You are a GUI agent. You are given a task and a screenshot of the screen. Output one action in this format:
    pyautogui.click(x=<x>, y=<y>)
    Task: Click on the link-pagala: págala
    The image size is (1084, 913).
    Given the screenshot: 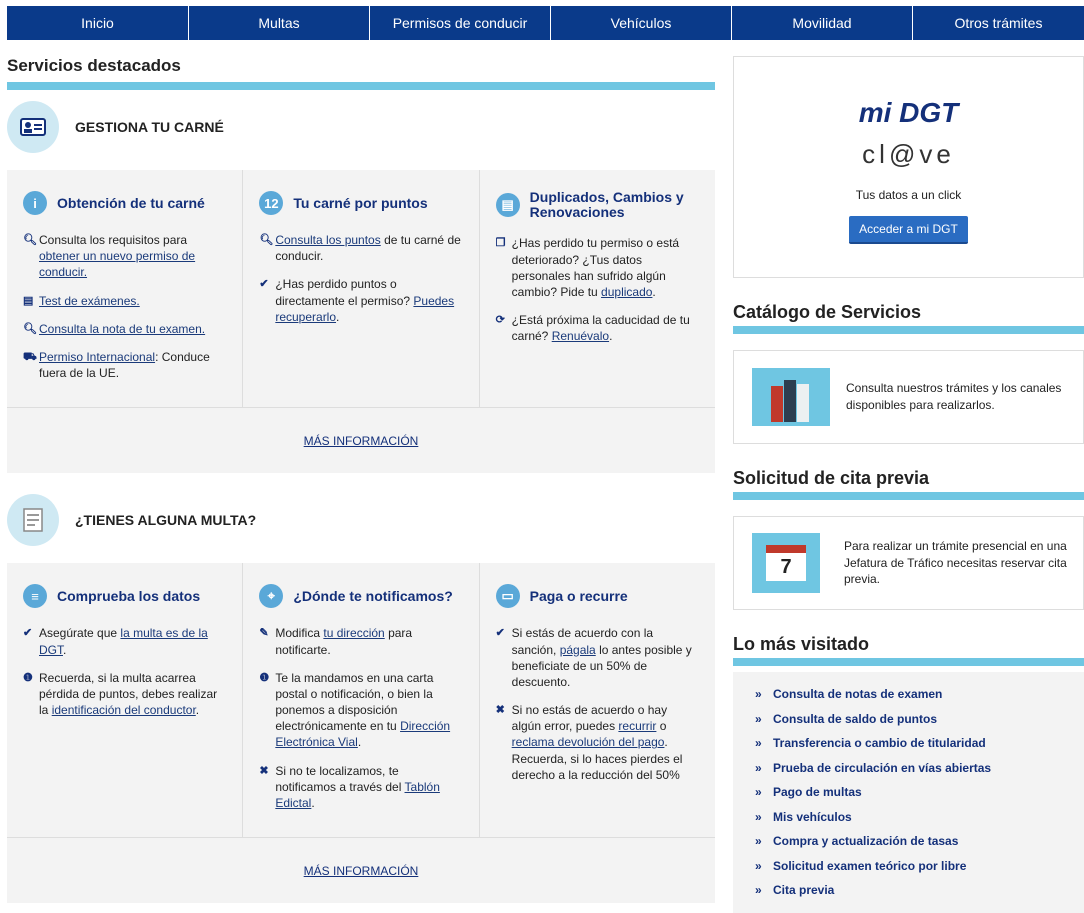 What is the action you would take?
    pyautogui.click(x=578, y=650)
    